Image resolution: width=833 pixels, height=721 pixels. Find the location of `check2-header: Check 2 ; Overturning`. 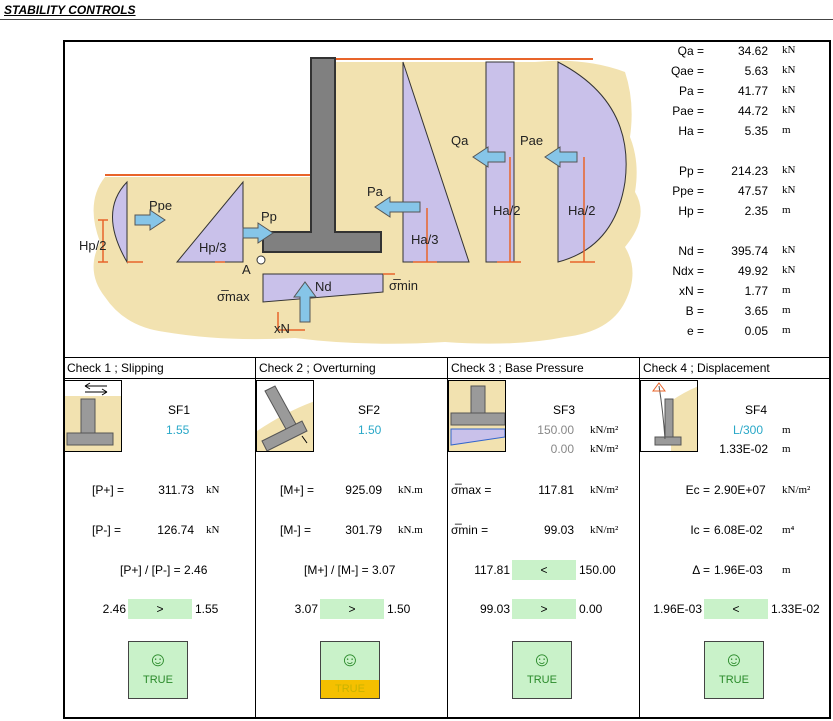

check2-header: Check 2 ; Overturning is located at coordinates (317, 368).